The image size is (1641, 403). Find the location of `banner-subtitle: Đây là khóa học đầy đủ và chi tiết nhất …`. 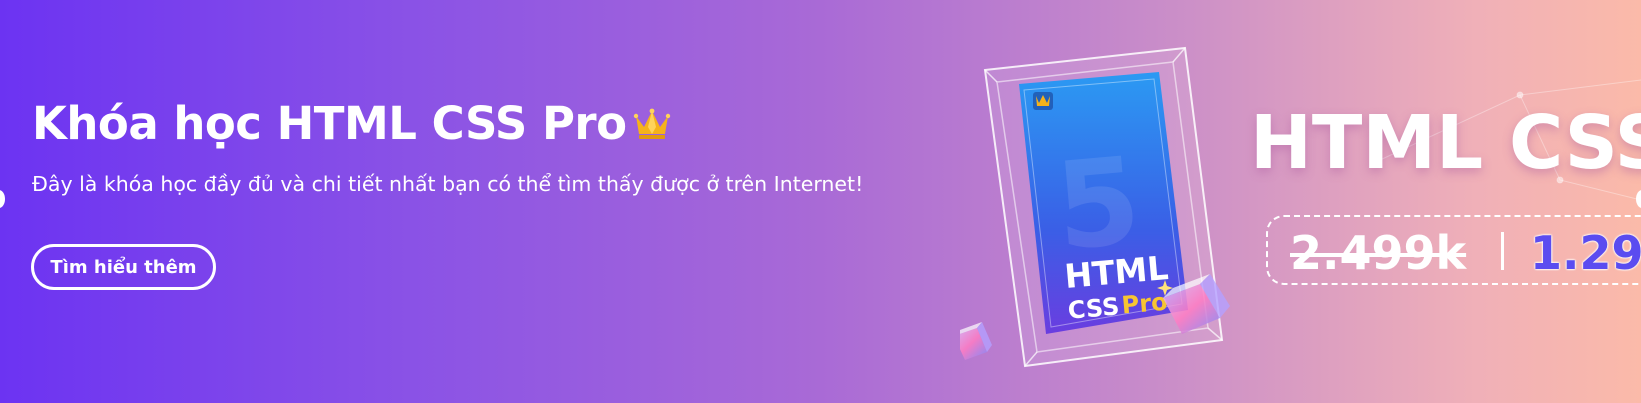

banner-subtitle: Đây là khóa học đầy đủ và chi tiết nhất … is located at coordinates (448, 184).